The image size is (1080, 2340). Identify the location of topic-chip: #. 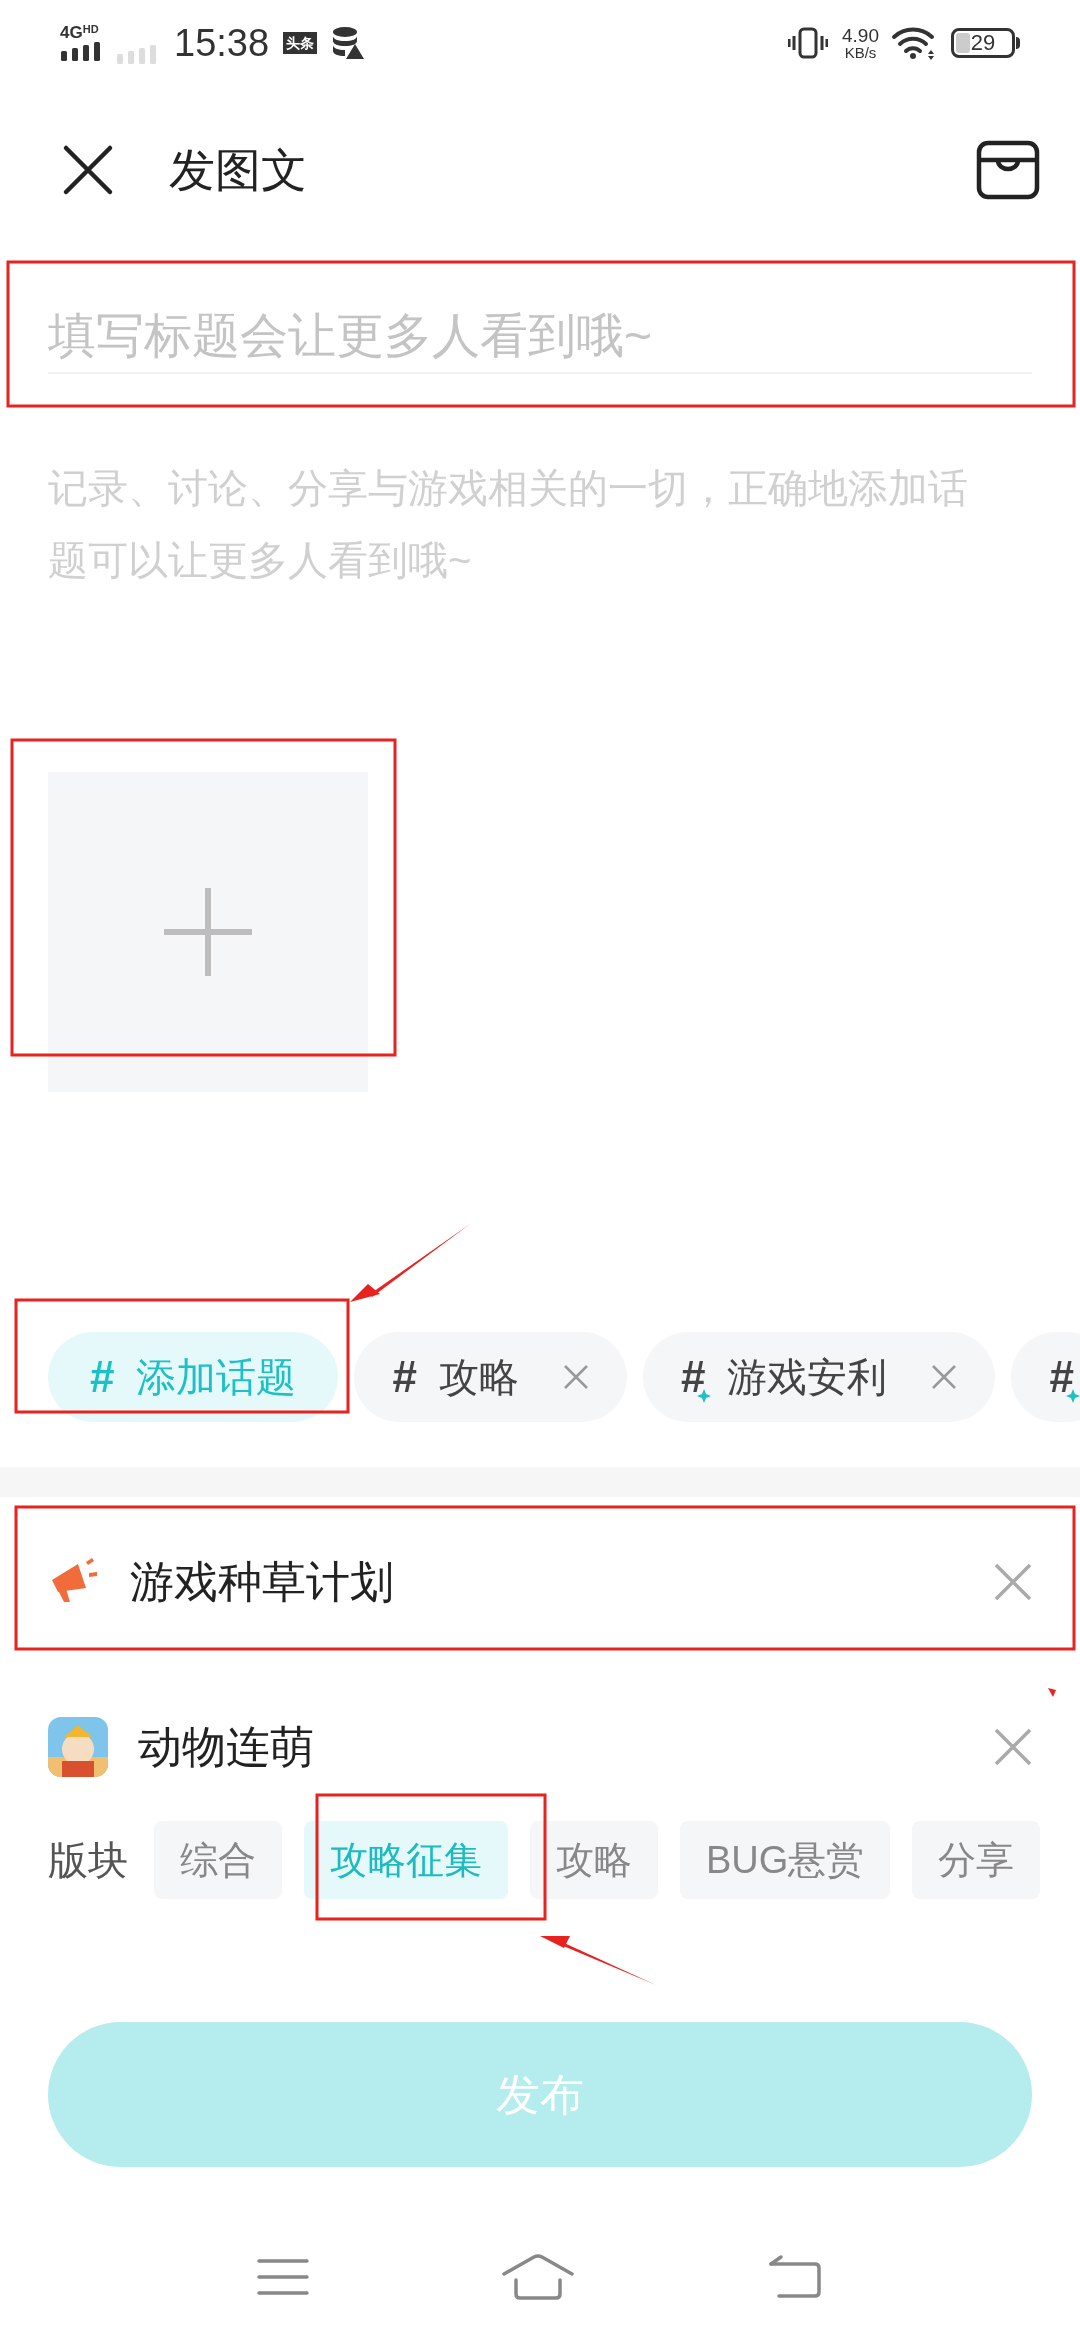
(1045, 1377).